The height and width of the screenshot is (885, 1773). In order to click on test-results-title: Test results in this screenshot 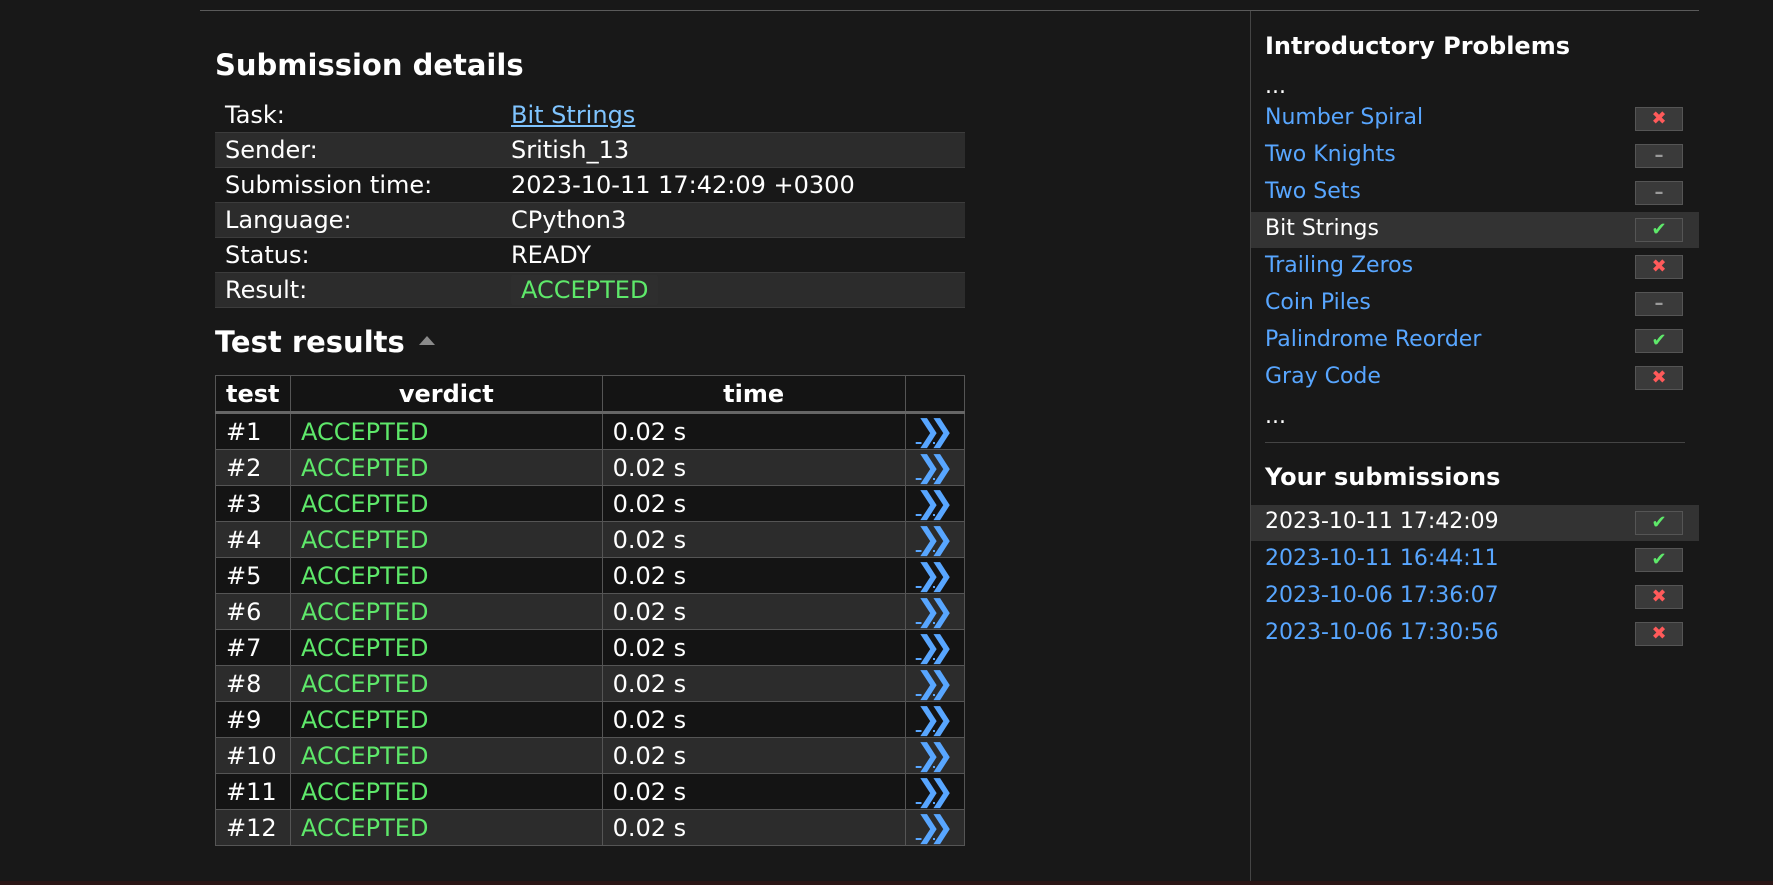, I will do `click(310, 342)`.